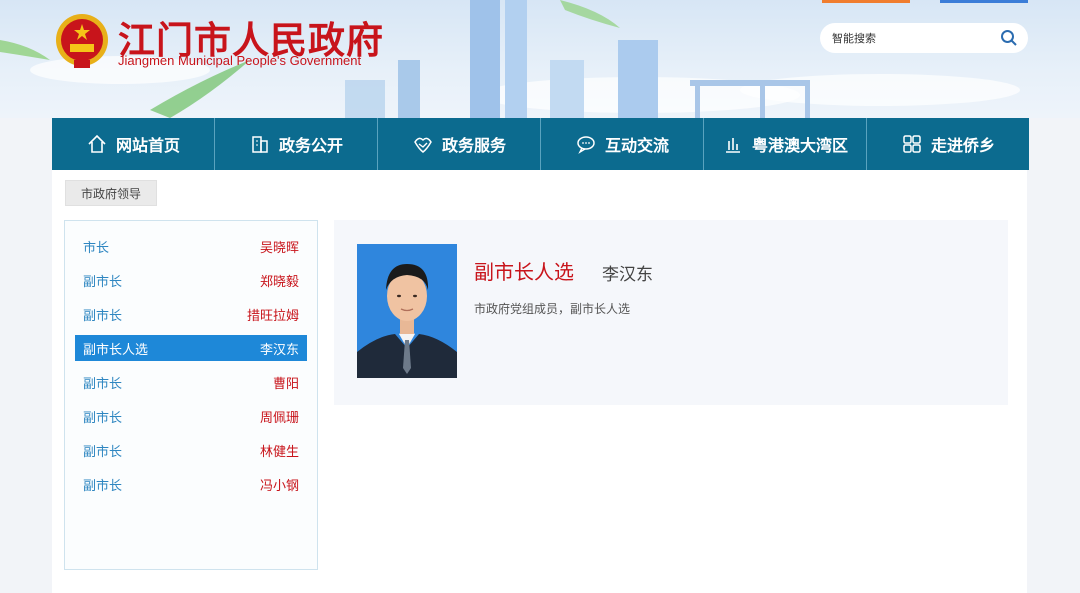 This screenshot has height=593, width=1080. I want to click on search-box, so click(924, 38).